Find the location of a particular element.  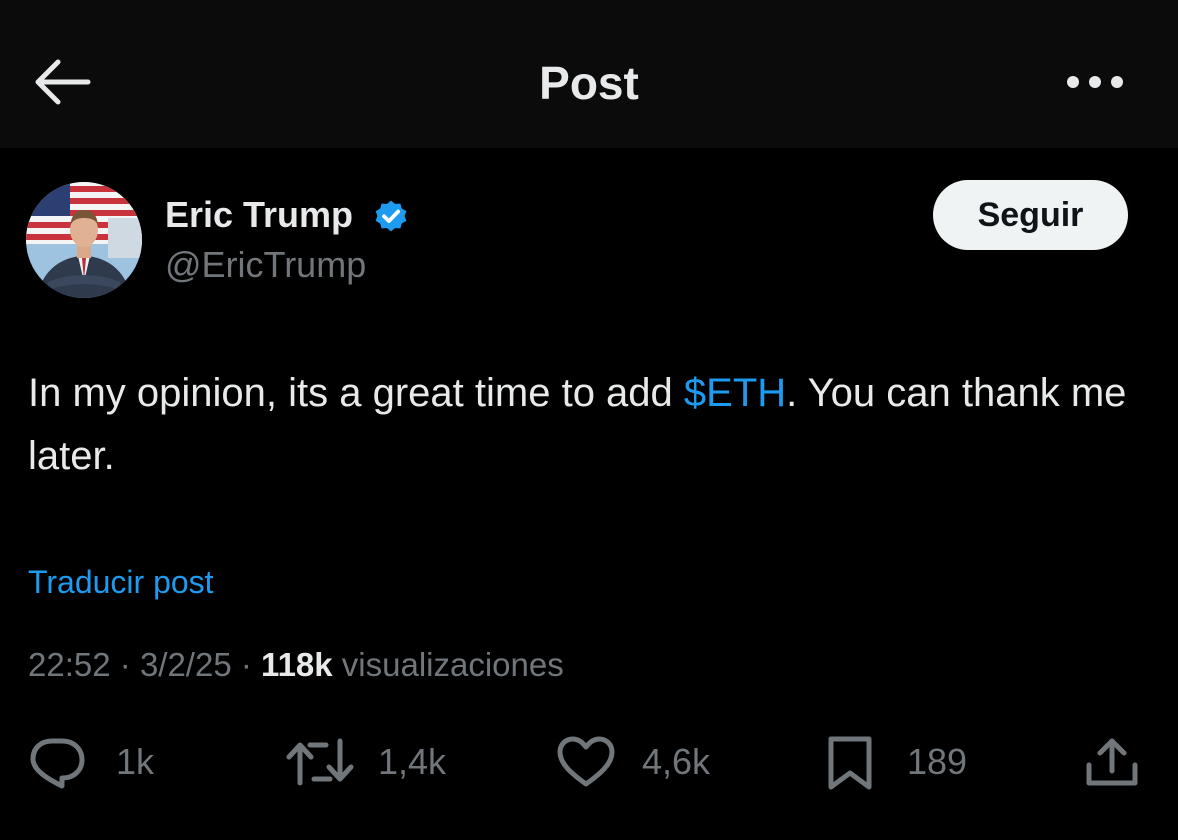

reply-icon is located at coordinates (57, 763).